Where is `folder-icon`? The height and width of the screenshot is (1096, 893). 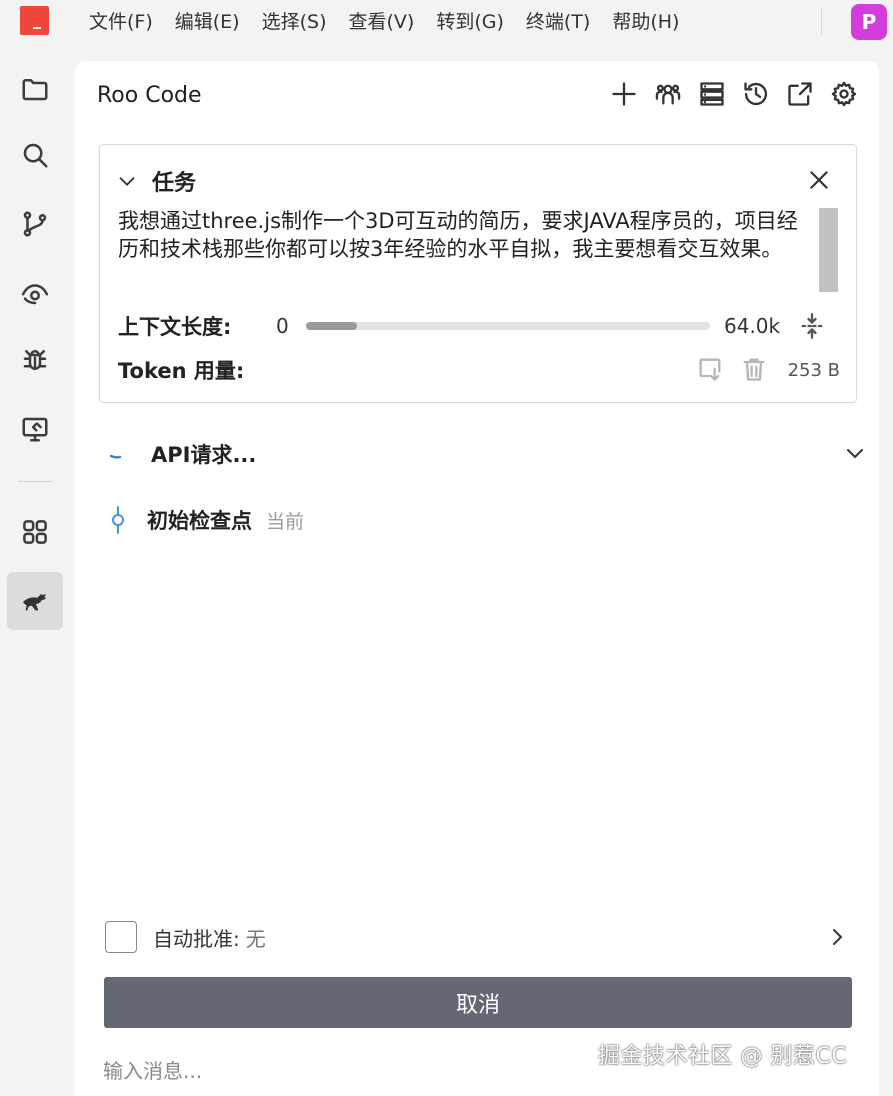 folder-icon is located at coordinates (35, 90).